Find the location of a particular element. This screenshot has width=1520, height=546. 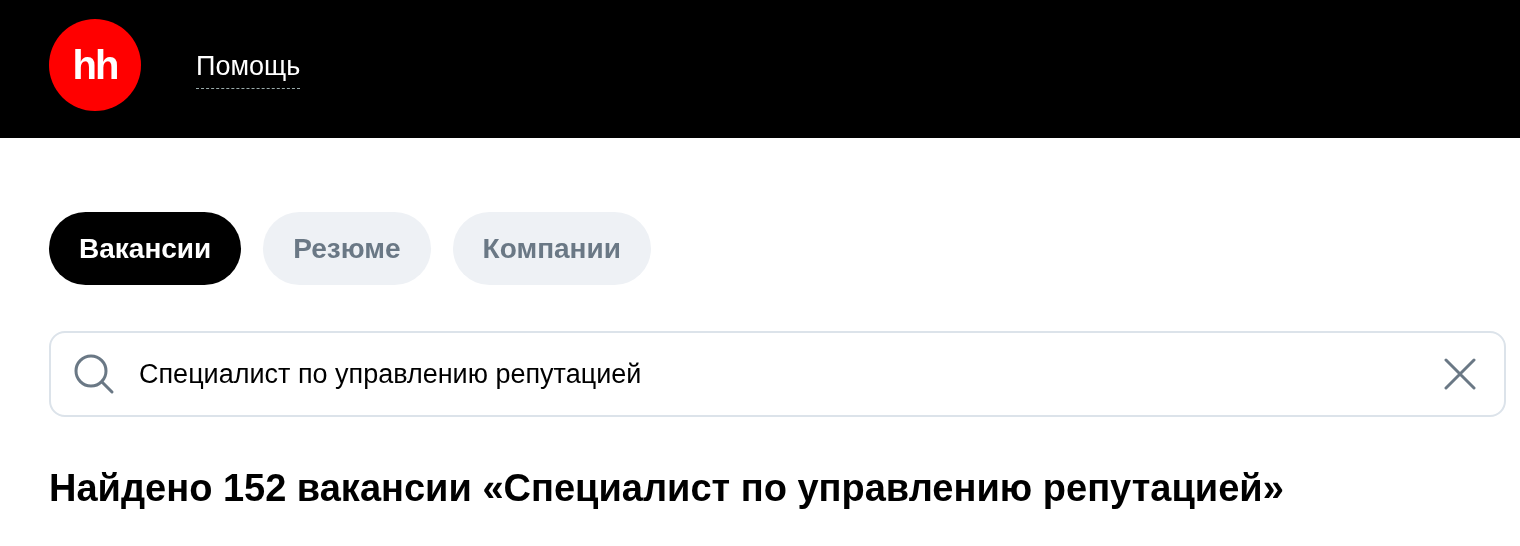

clear-icon is located at coordinates (1460, 374).